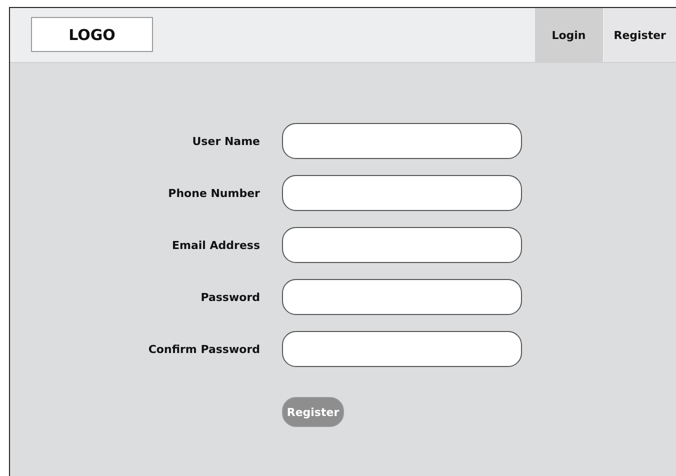 Image resolution: width=676 pixels, height=476 pixels. What do you see at coordinates (215, 245) in the screenshot?
I see `field-label: Email Address` at bounding box center [215, 245].